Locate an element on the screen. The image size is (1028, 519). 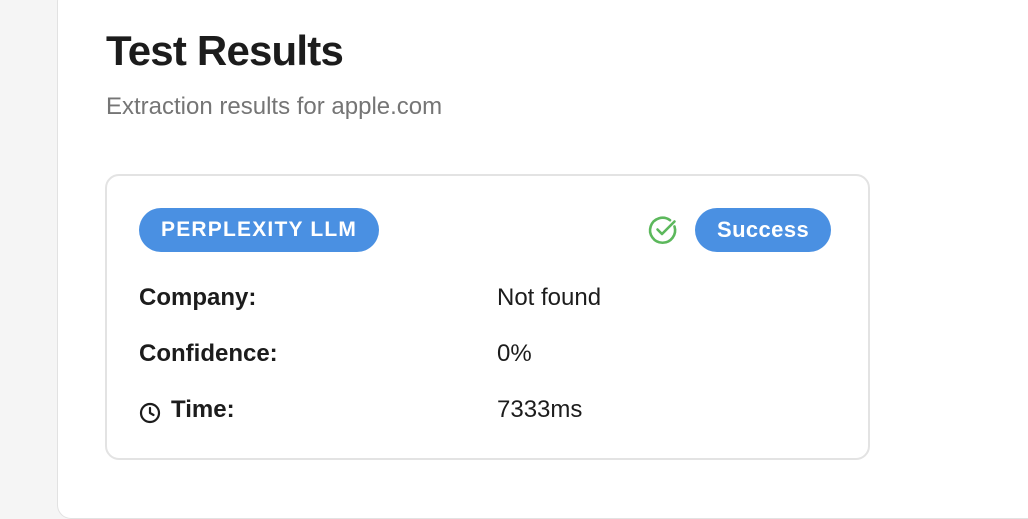
detail-row-confidence: Confidence: 0% is located at coordinates (489, 354).